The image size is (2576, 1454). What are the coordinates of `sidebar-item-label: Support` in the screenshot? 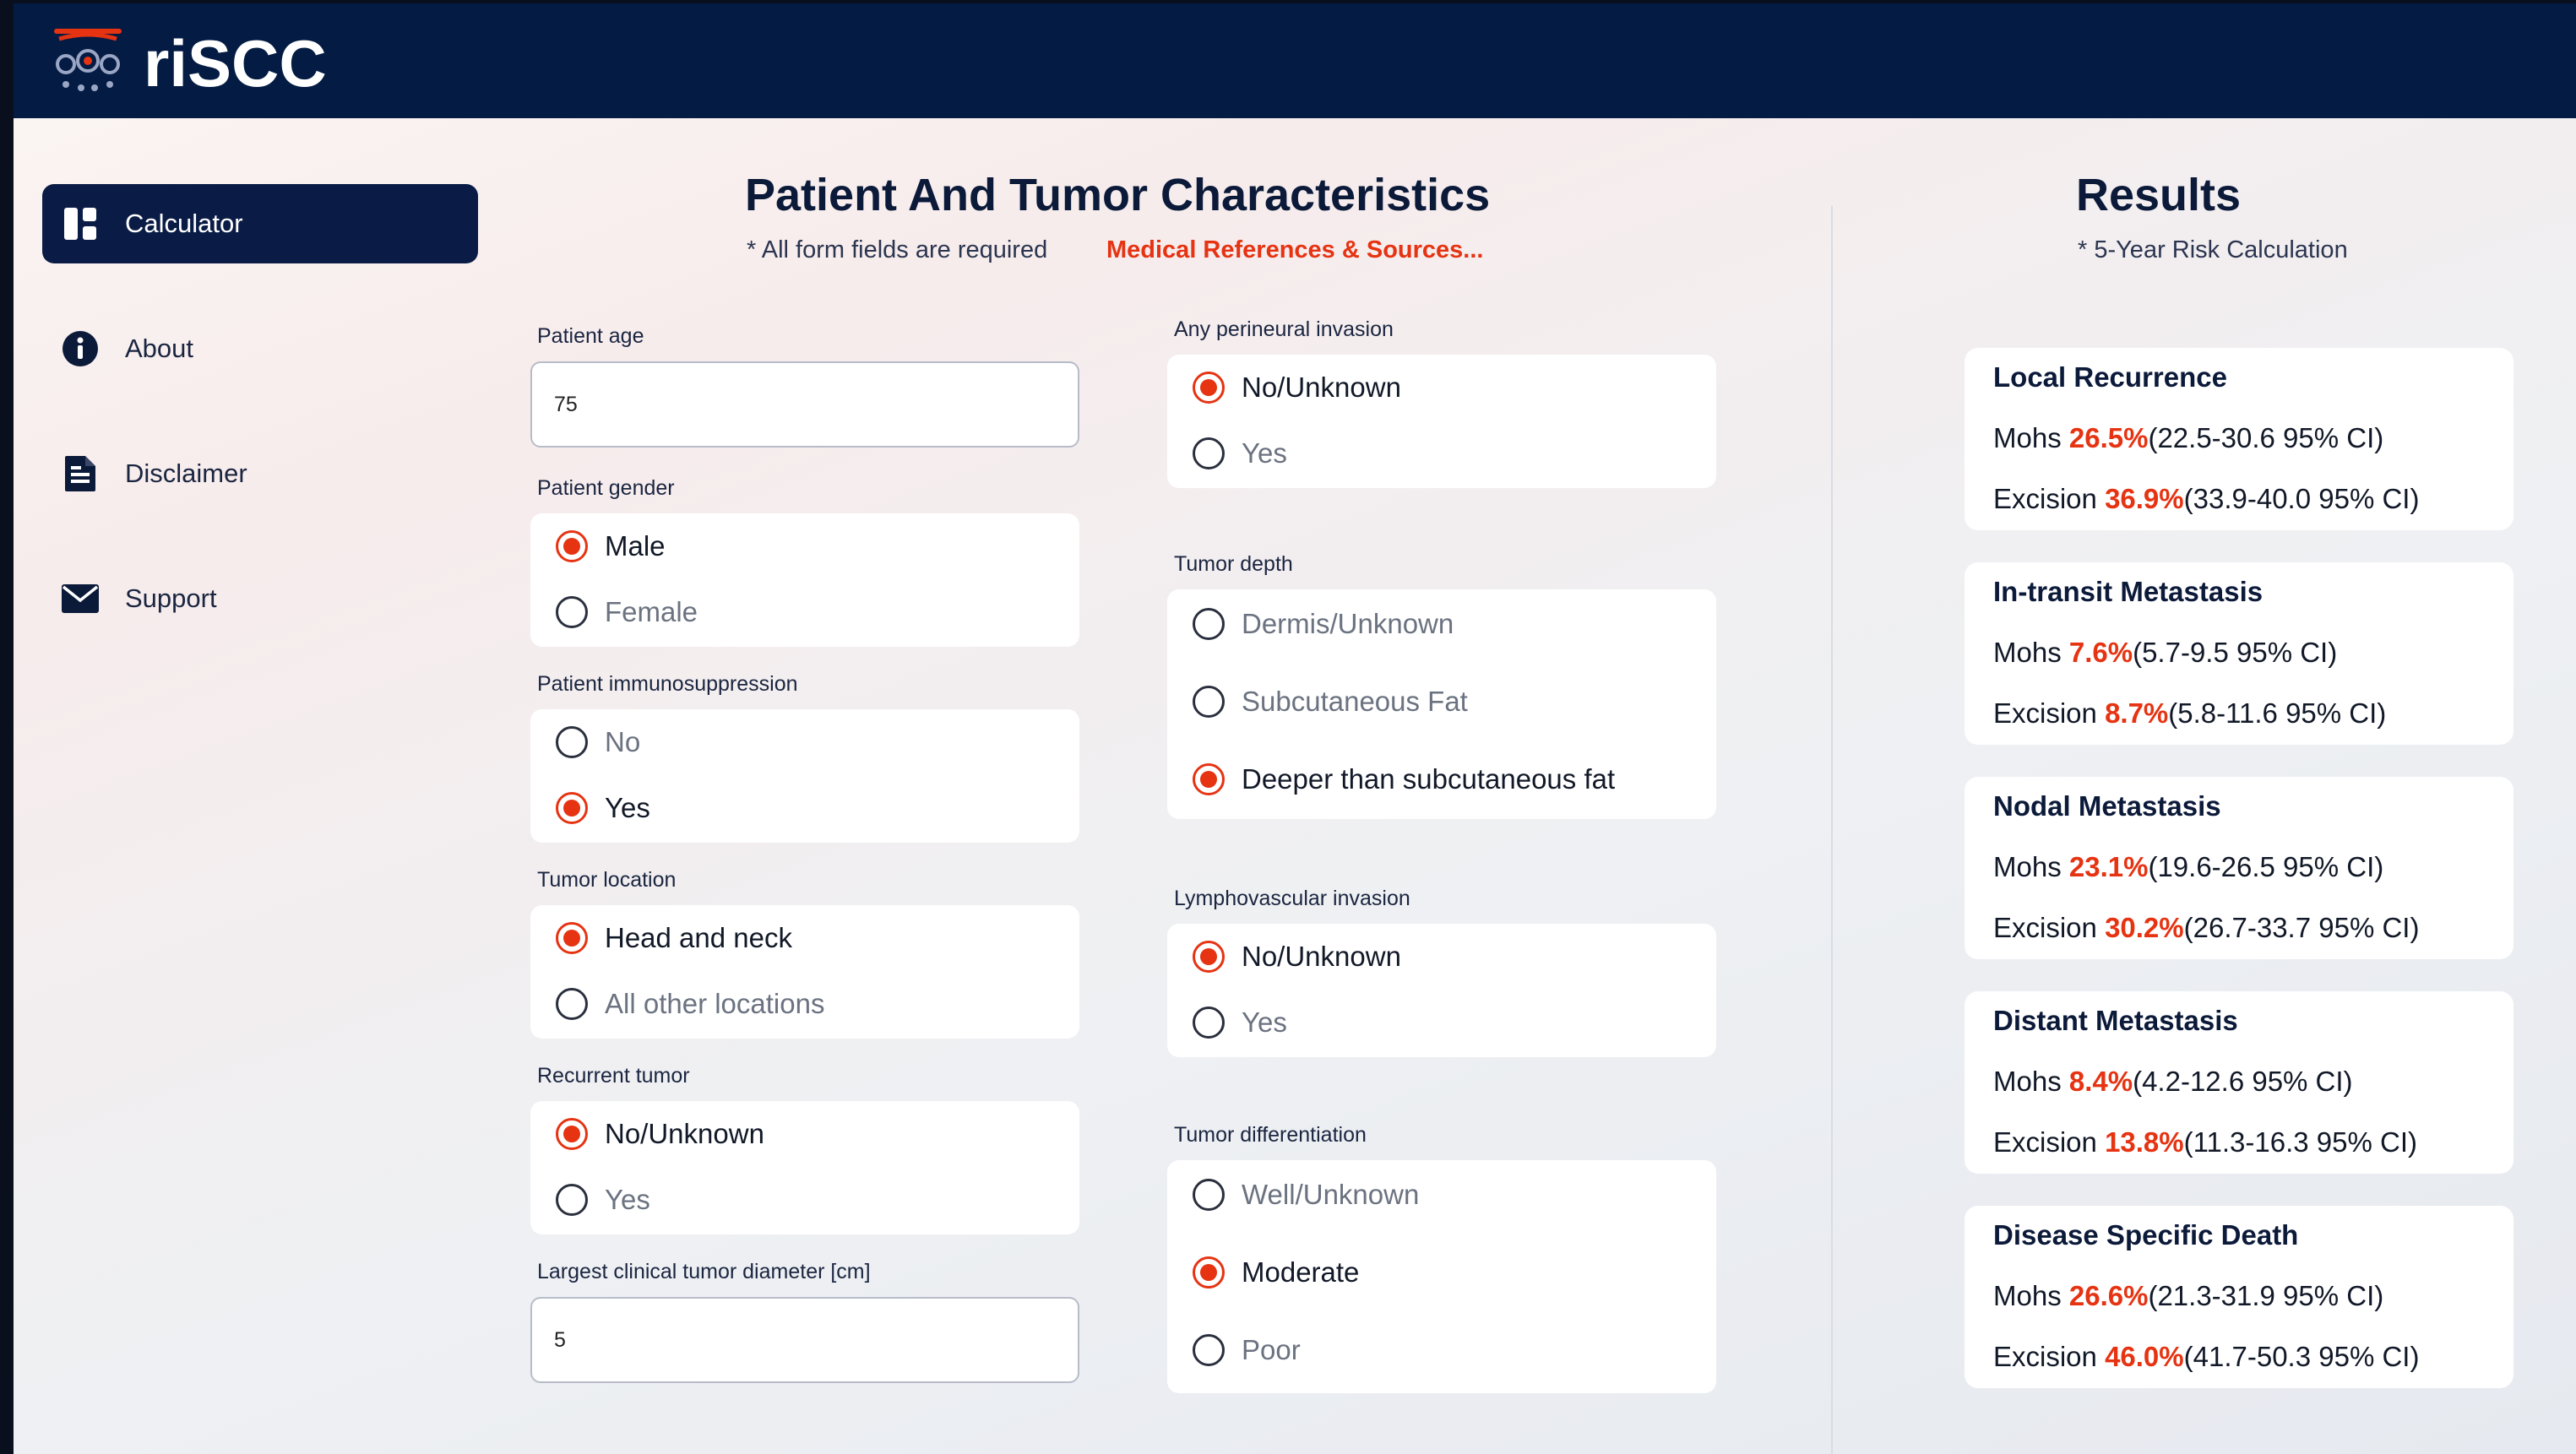 It's located at (171, 598).